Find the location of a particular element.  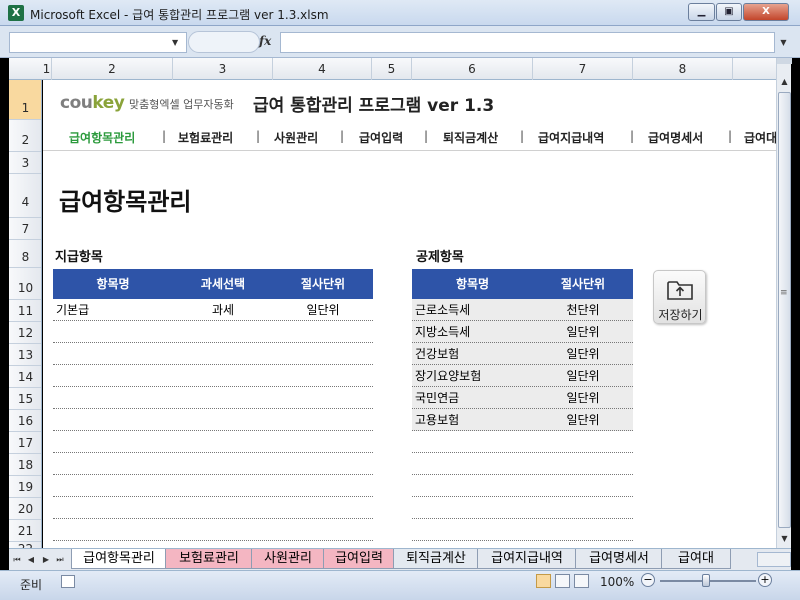

zoom-in-button: + is located at coordinates (765, 580).